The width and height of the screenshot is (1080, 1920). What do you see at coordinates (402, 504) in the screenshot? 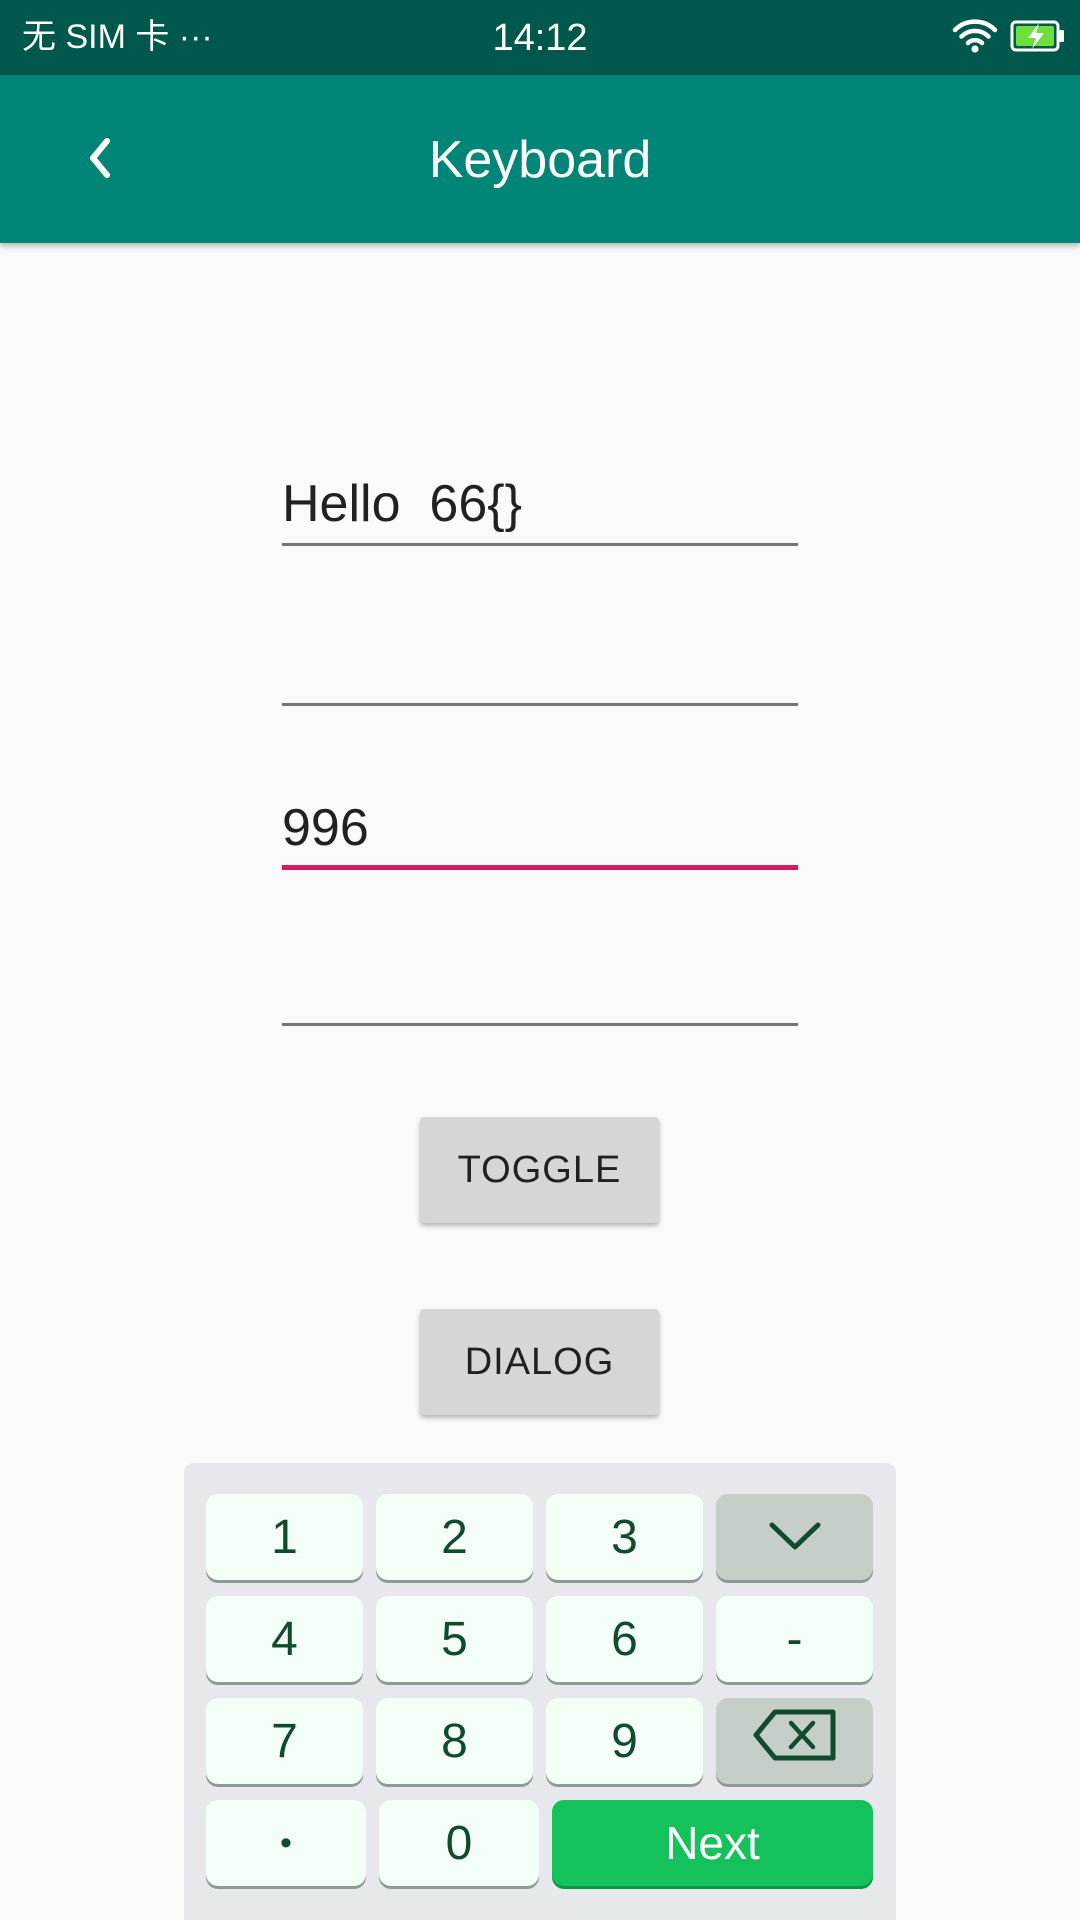
I see `text-field-1-value: Hello 66{}` at bounding box center [402, 504].